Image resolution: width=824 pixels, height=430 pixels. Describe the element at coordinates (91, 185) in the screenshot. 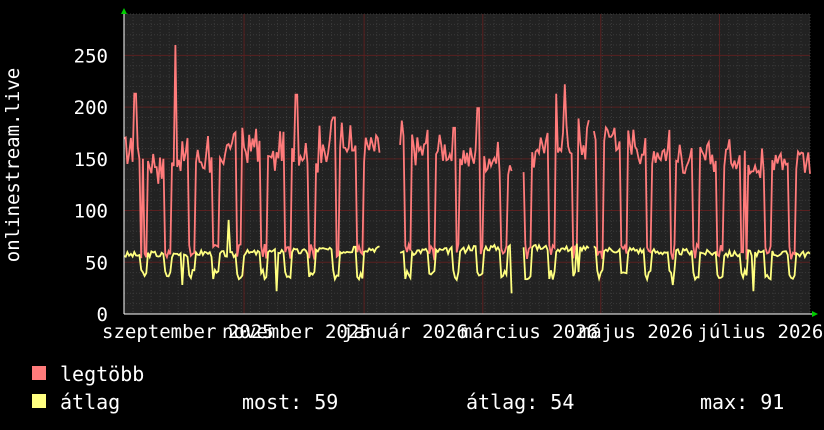

I see `y-tick-labels: 050100150200250` at that location.